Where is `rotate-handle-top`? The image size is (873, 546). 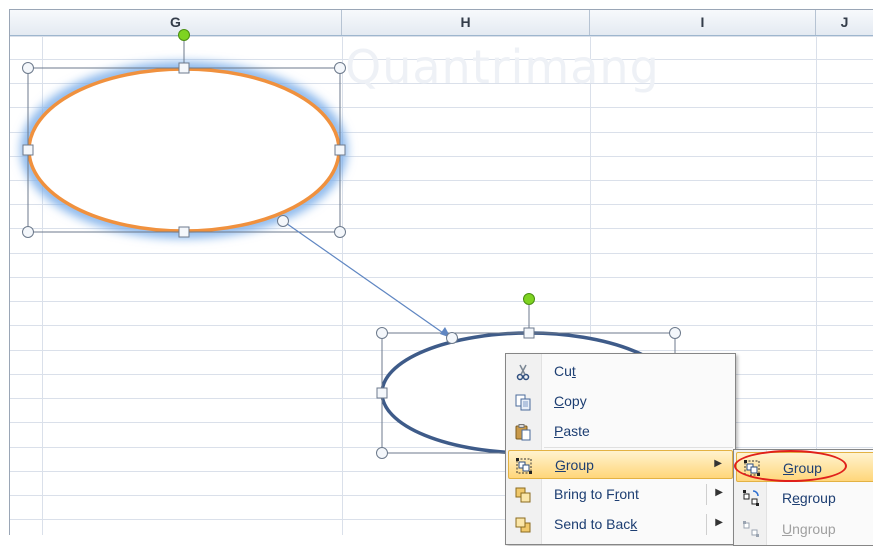
rotate-handle-top is located at coordinates (184, 35).